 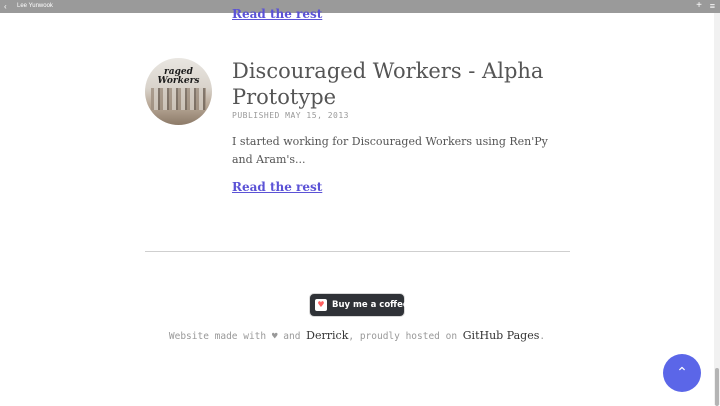 I want to click on coffee-cup-icon: ♥, so click(x=321, y=305).